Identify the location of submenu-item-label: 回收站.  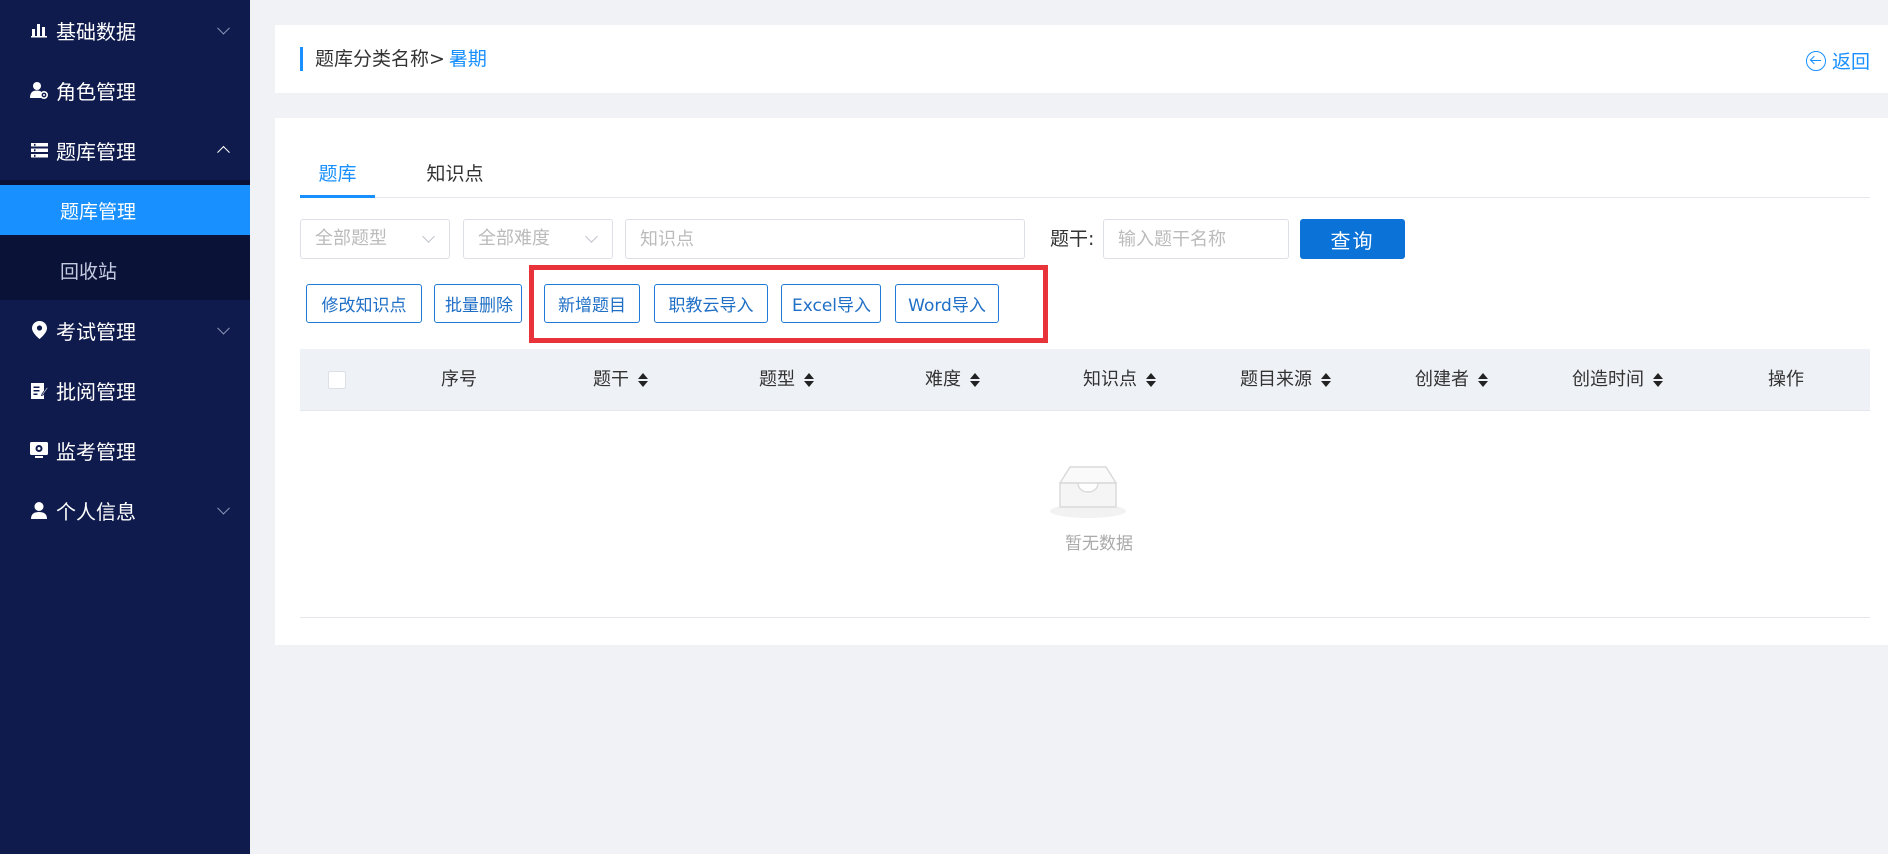
(89, 271).